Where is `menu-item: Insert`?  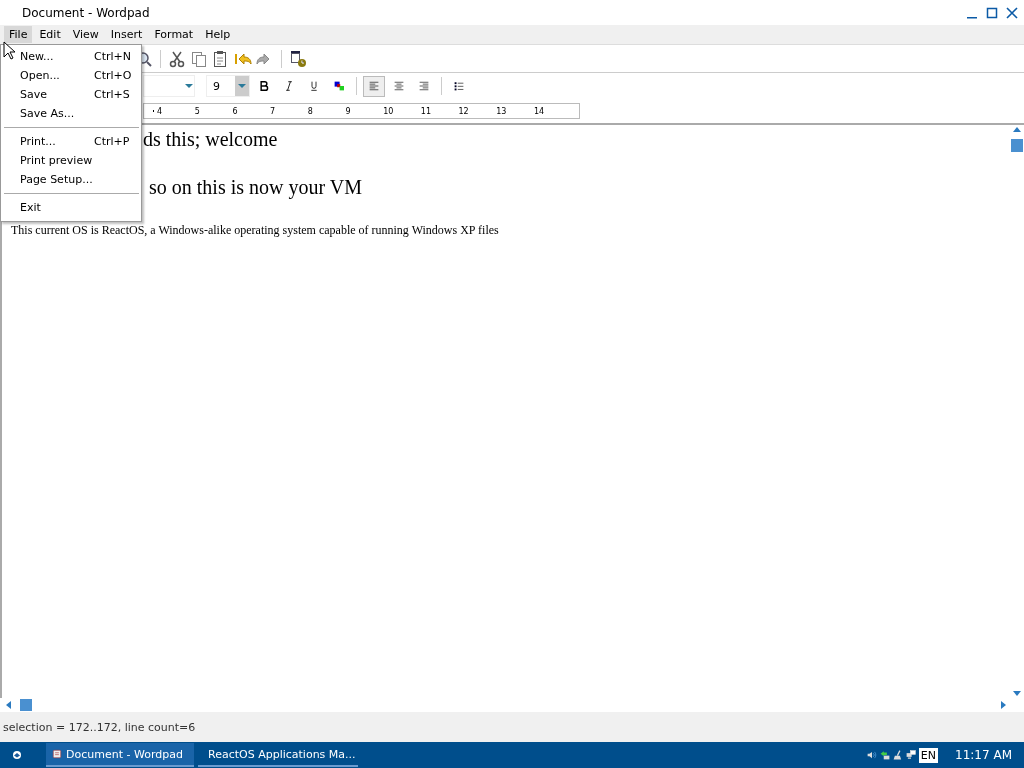 menu-item: Insert is located at coordinates (126, 34).